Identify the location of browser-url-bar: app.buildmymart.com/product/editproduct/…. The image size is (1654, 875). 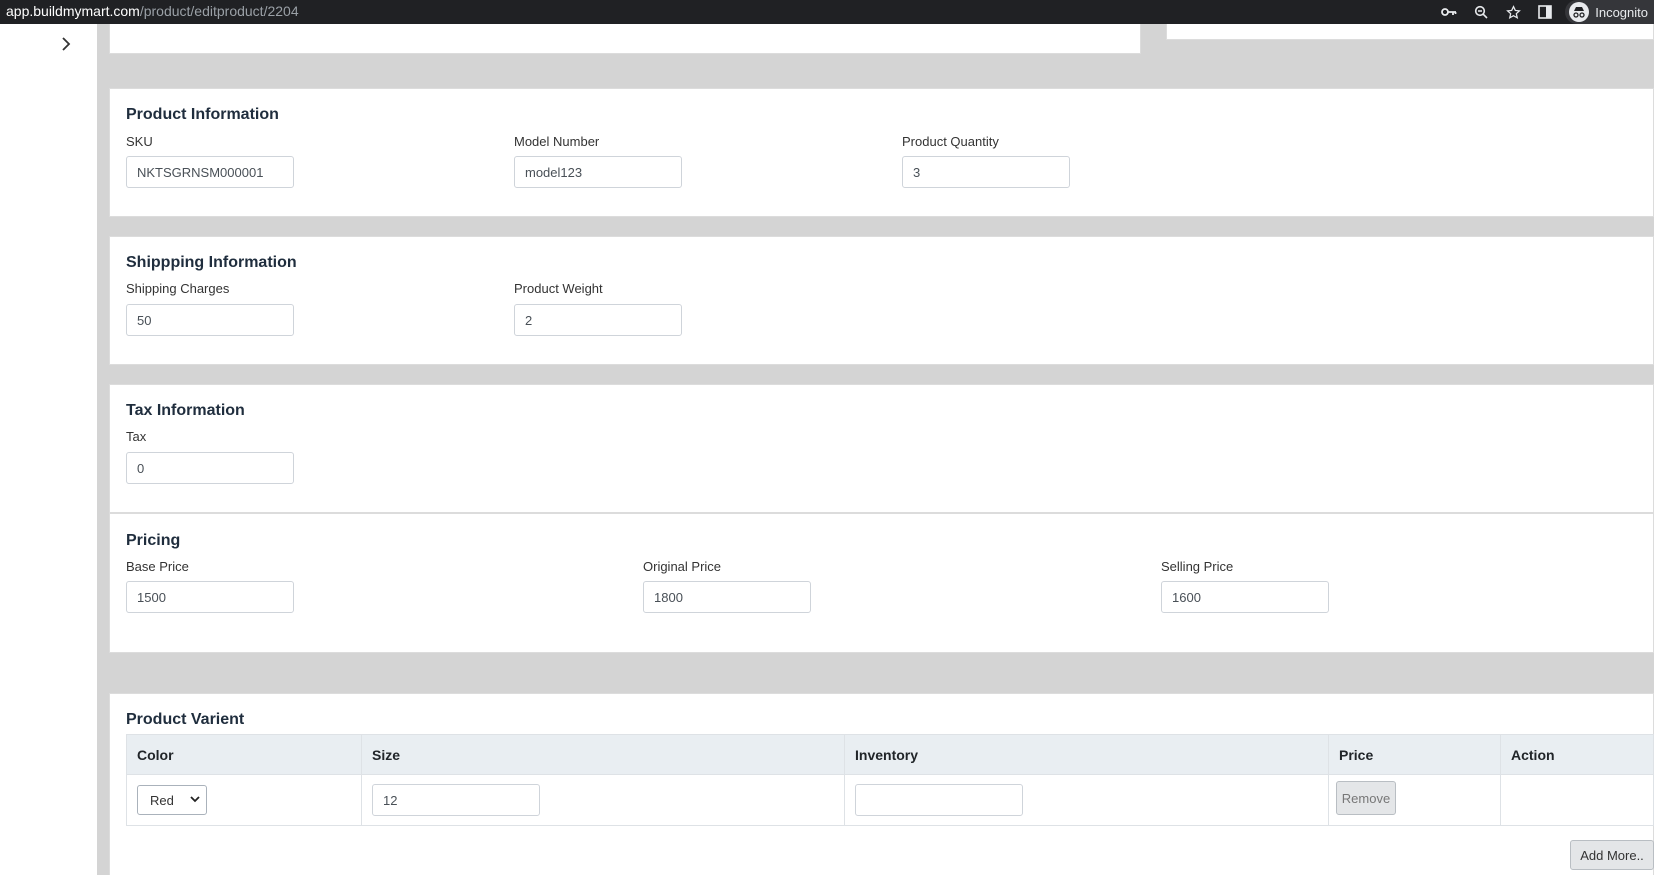
(827, 12).